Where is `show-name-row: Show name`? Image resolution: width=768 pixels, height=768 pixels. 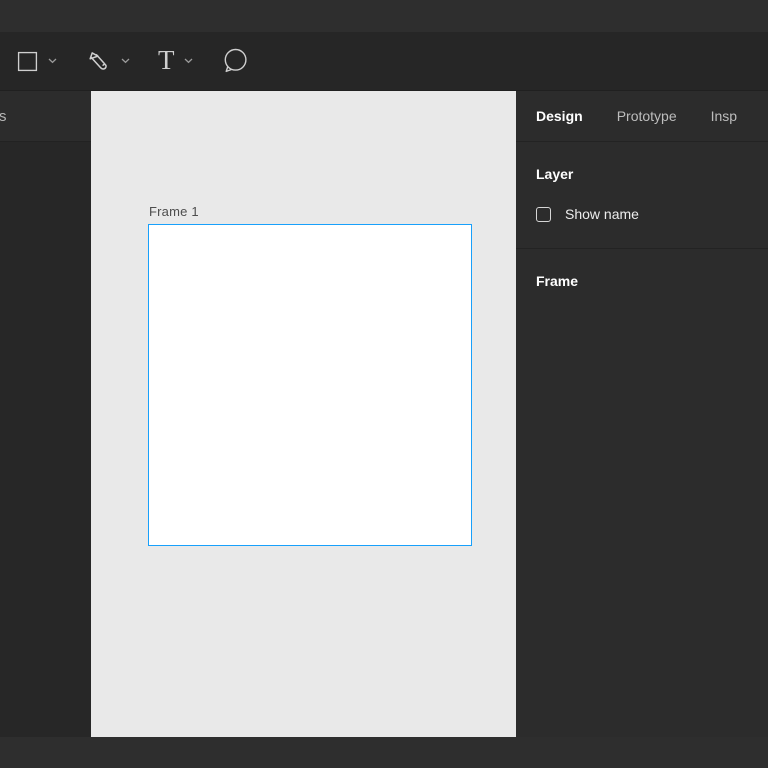
show-name-row: Show name is located at coordinates (652, 214).